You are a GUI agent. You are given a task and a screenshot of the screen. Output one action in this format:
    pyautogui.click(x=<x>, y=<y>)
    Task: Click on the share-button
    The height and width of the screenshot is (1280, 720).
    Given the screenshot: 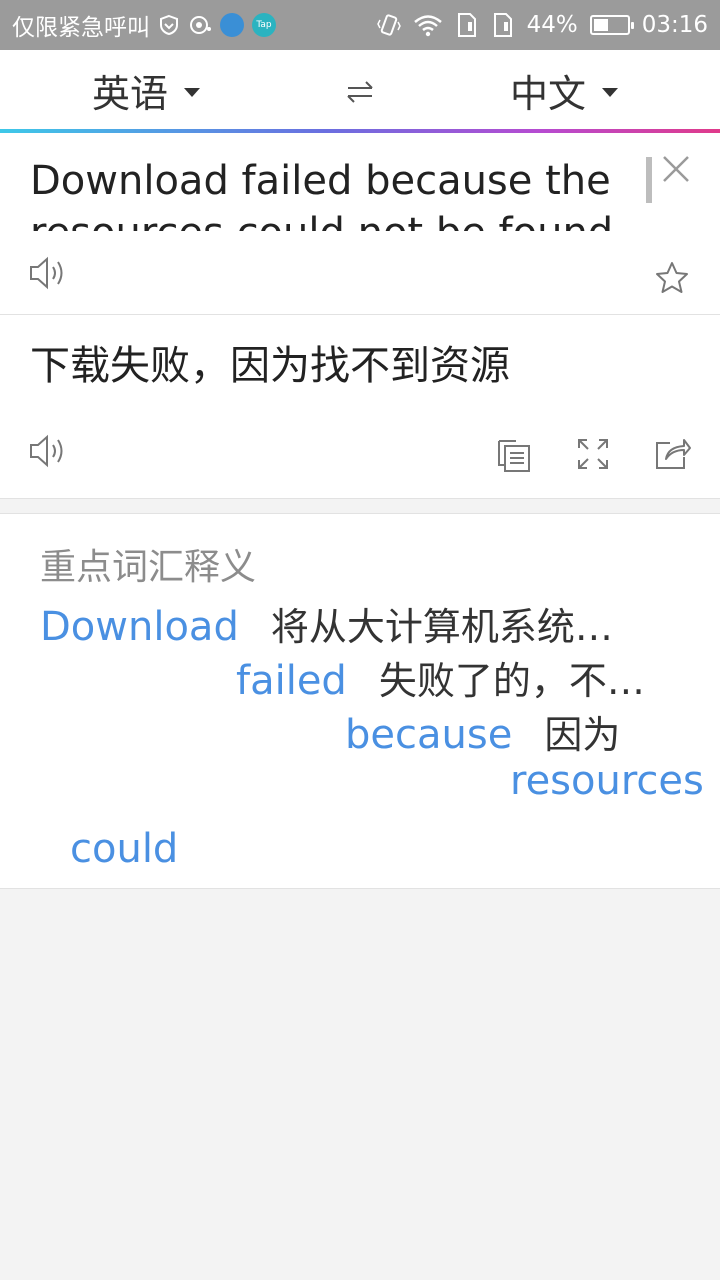 What is the action you would take?
    pyautogui.click(x=673, y=453)
    